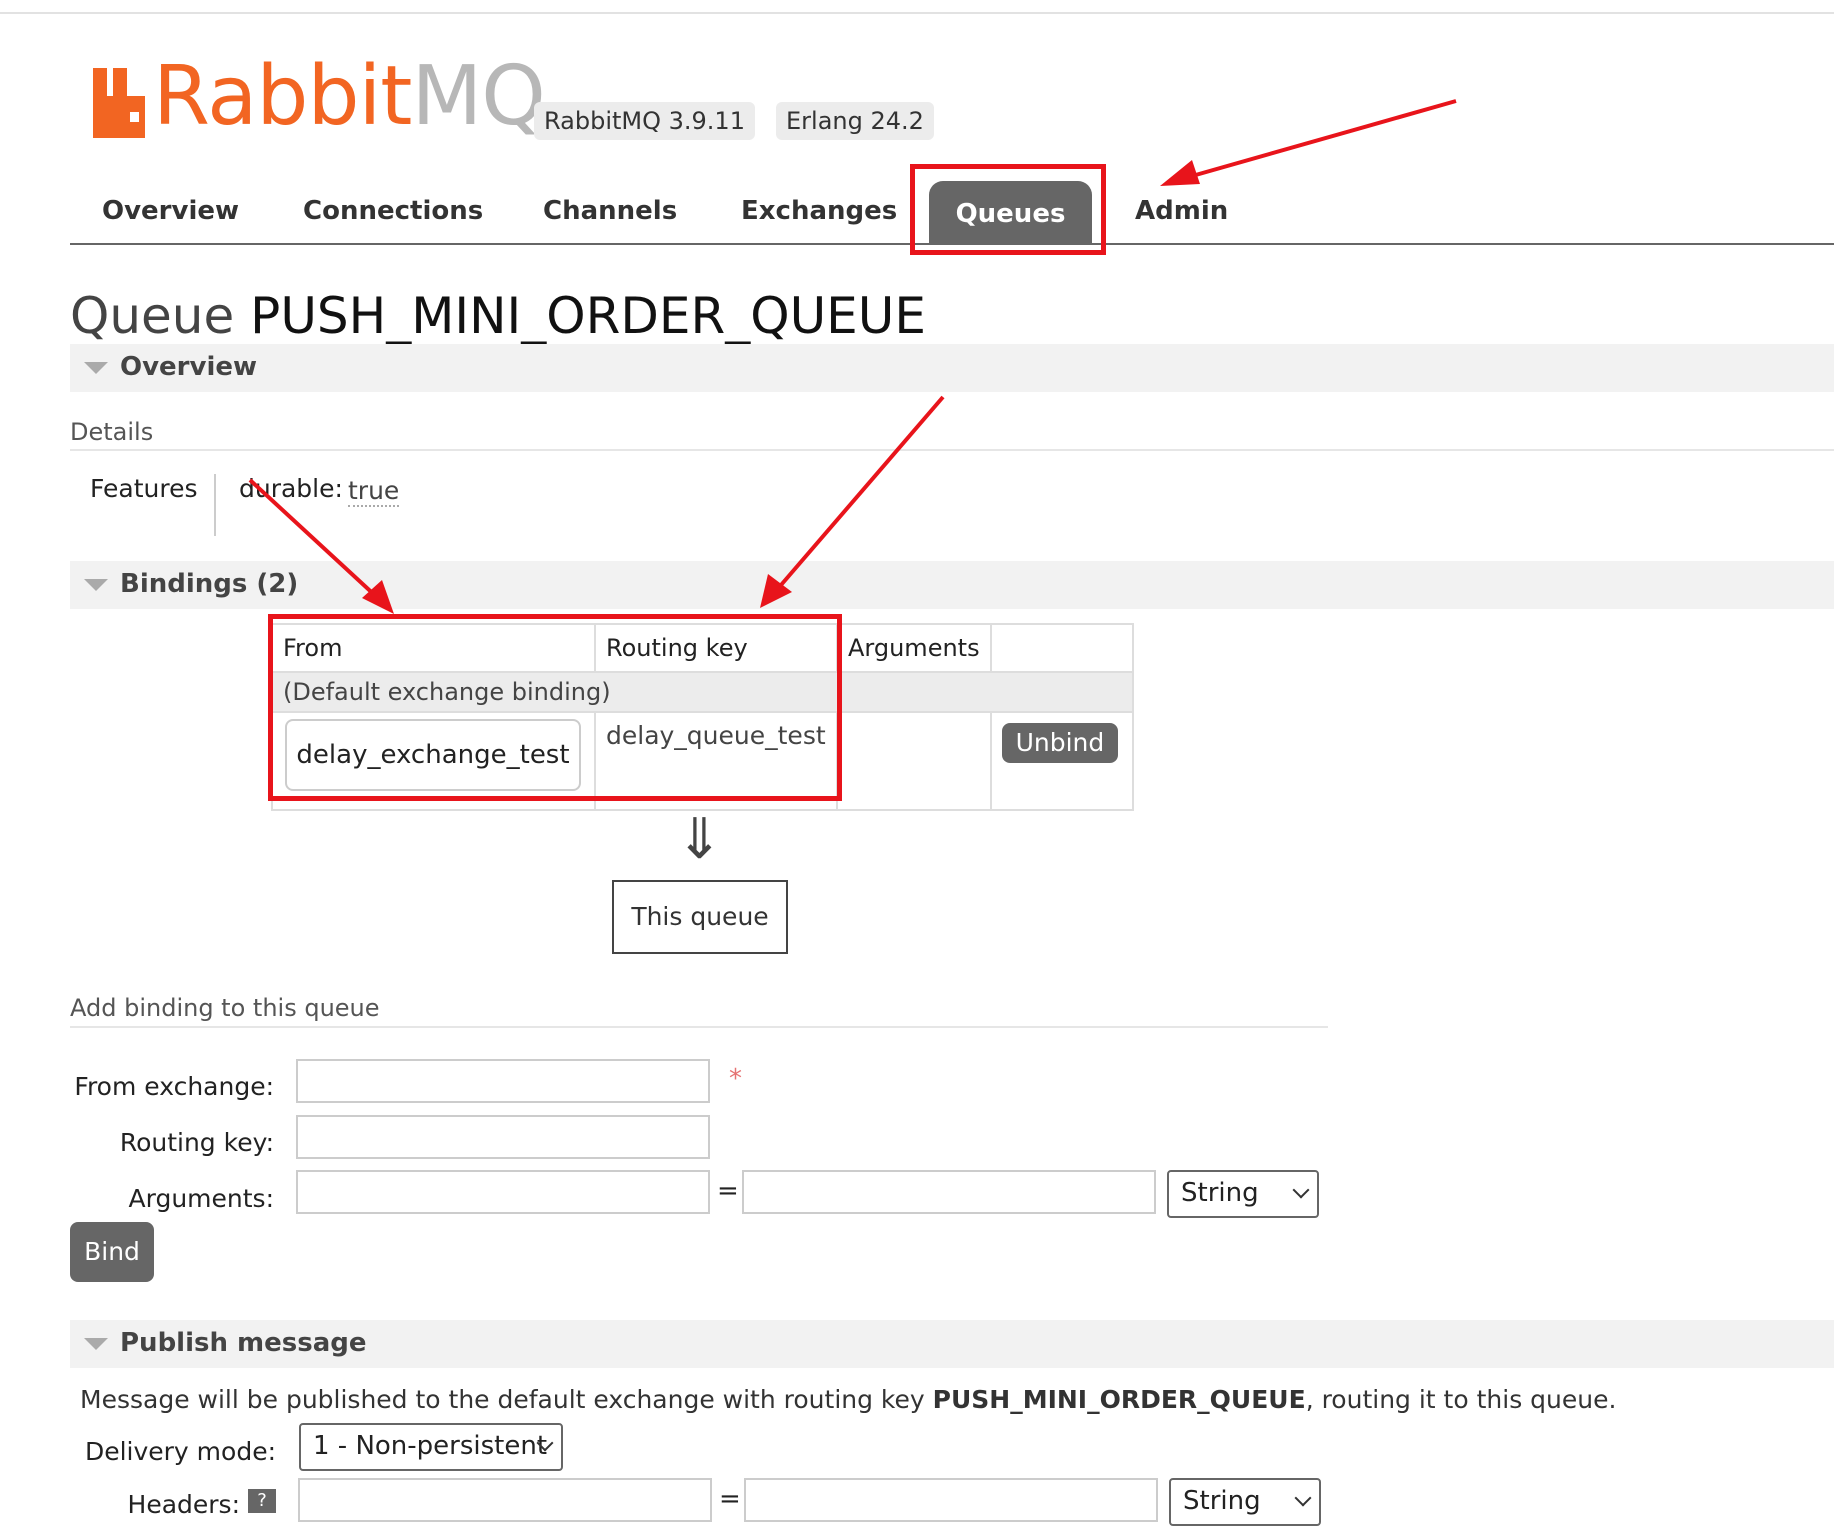  Describe the element at coordinates (112, 432) in the screenshot. I see `details-heading: Details` at that location.